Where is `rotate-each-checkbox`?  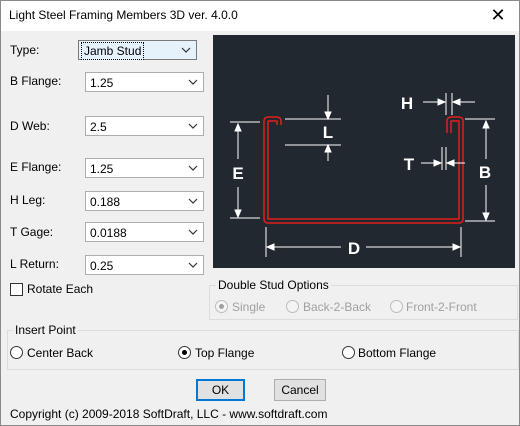 rotate-each-checkbox is located at coordinates (16, 289).